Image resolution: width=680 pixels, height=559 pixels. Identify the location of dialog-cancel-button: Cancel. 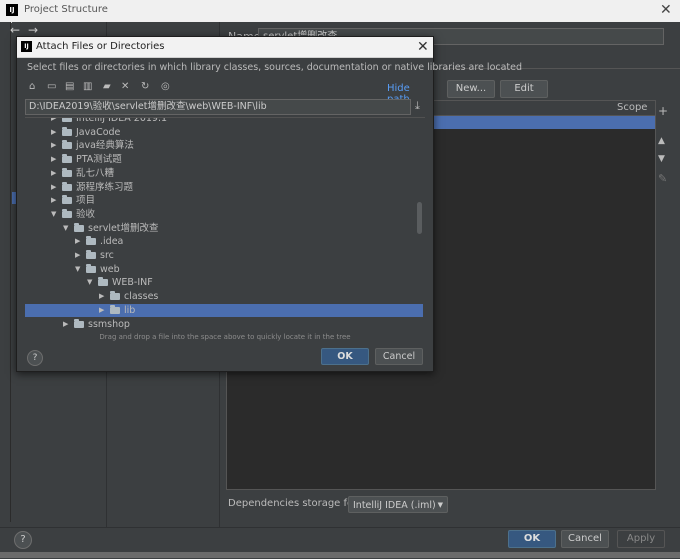
(399, 356).